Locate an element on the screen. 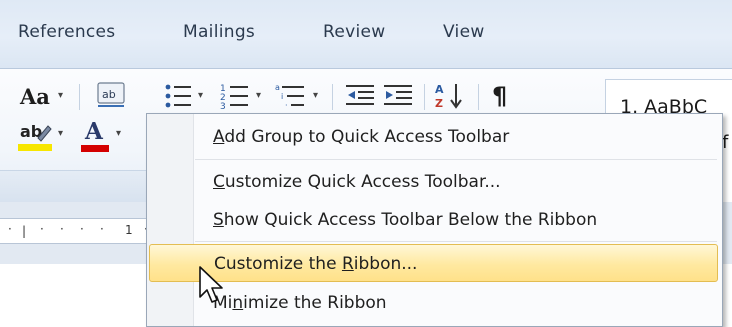 The height and width of the screenshot is (327, 732). svg-text: a is located at coordinates (277, 87).